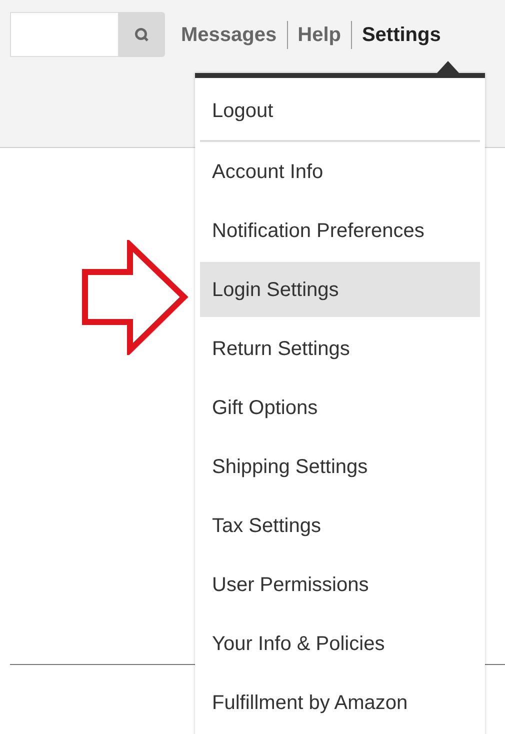 The image size is (505, 734). What do you see at coordinates (64, 34) in the screenshot?
I see `search-field` at bounding box center [64, 34].